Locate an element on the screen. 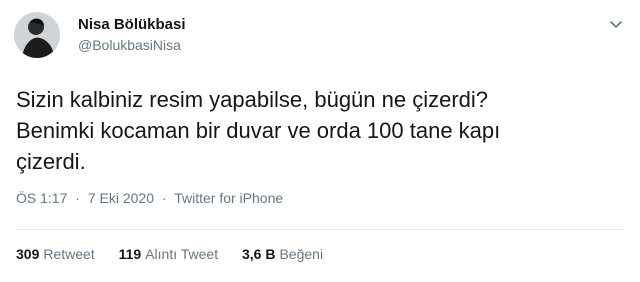 The width and height of the screenshot is (640, 282). retweet-count: 309 Retweet is located at coordinates (55, 254).